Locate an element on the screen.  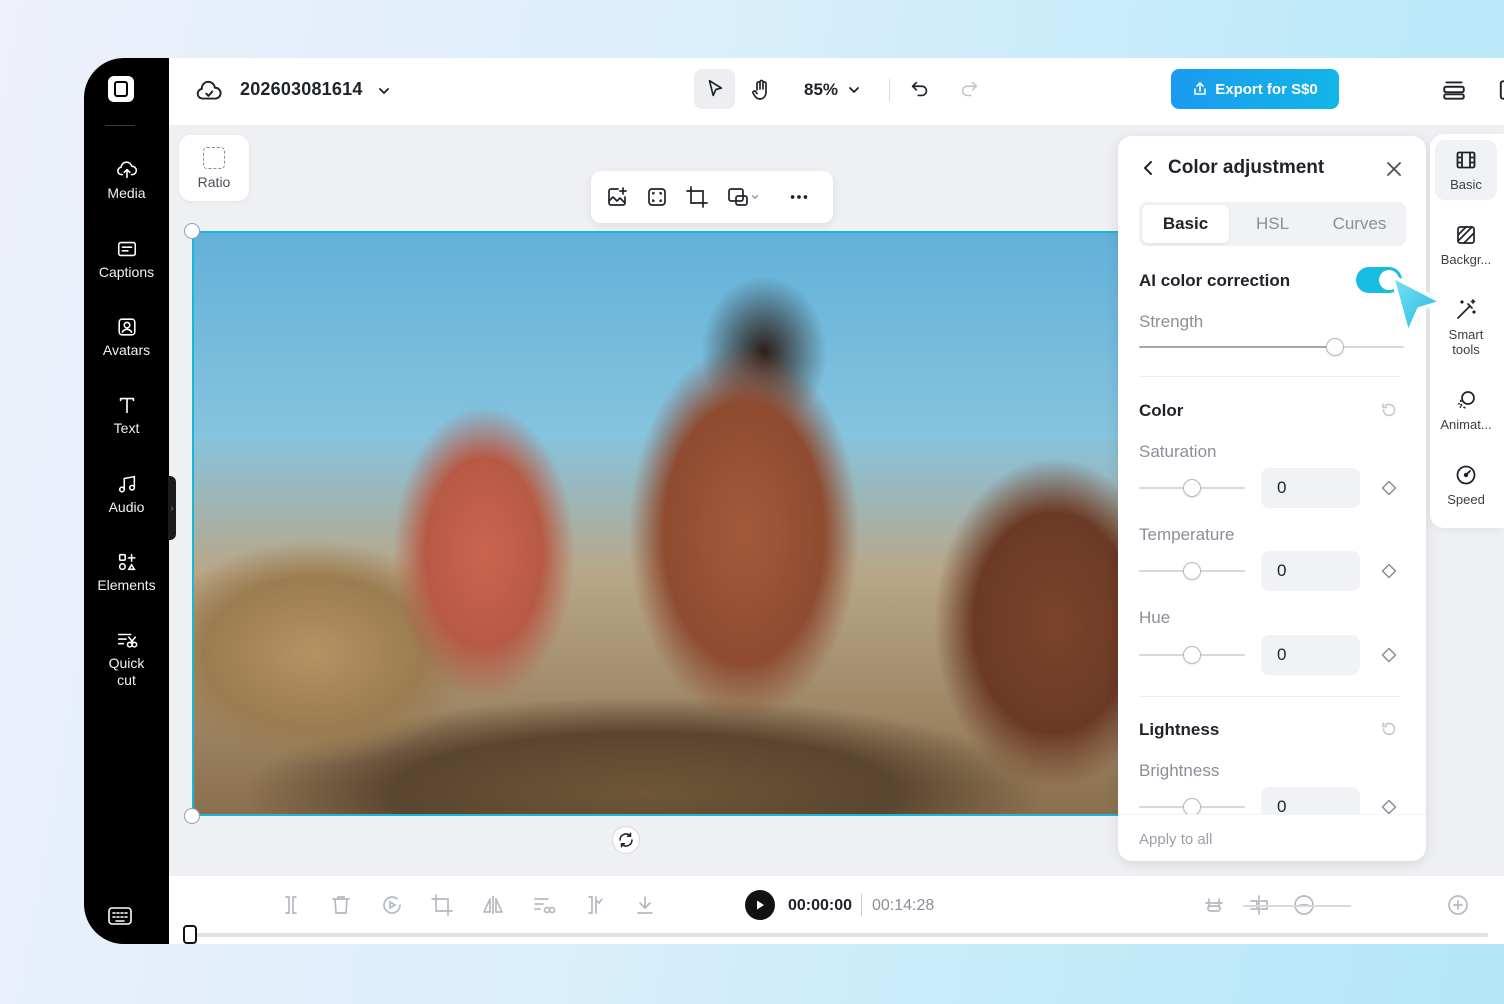
hand-tool-icon is located at coordinates (761, 90).